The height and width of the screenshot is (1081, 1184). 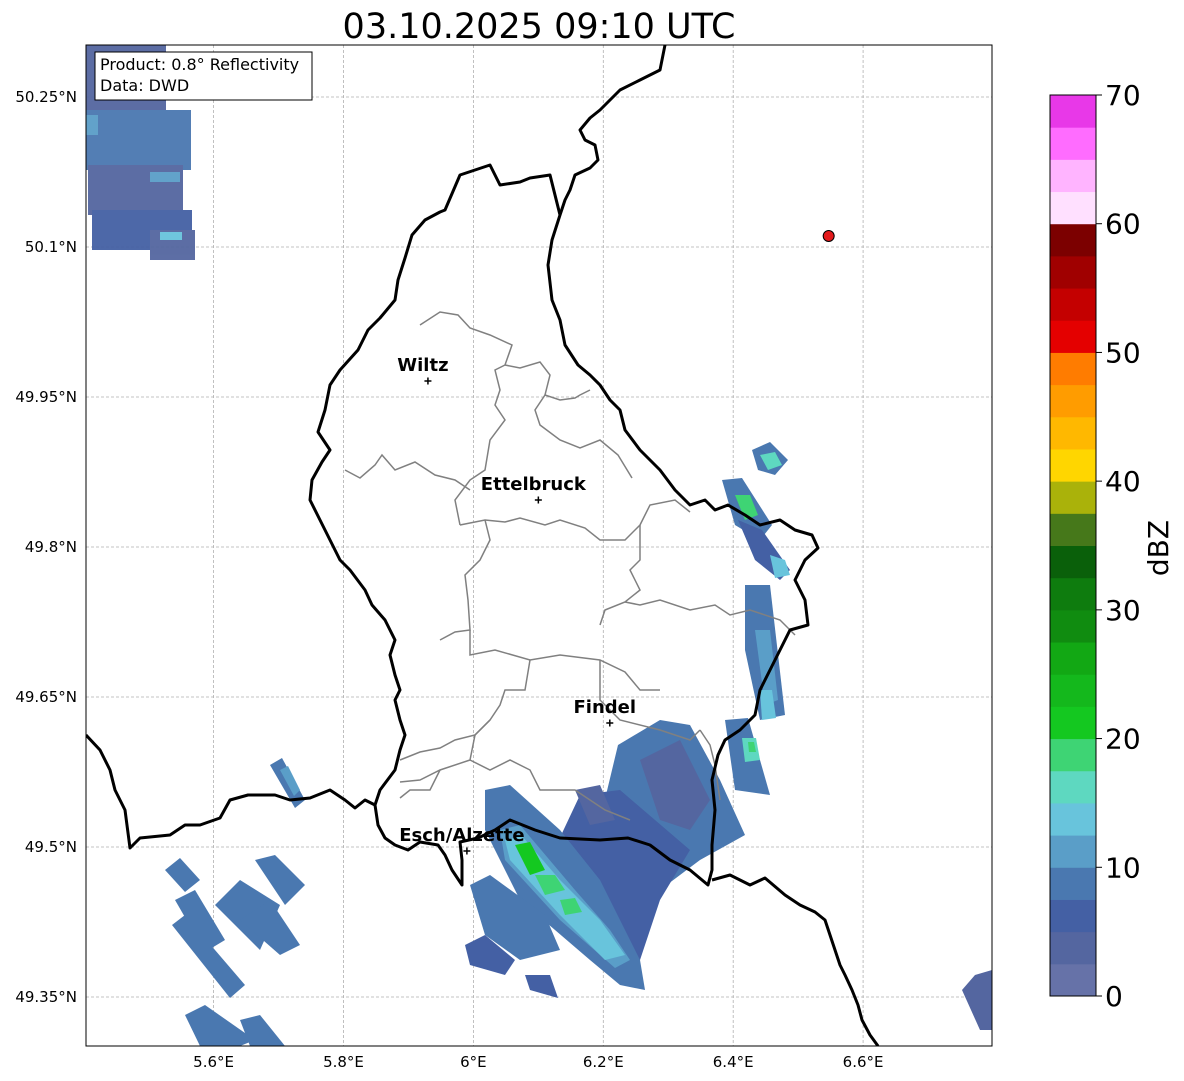 What do you see at coordinates (213, 1062) in the screenshot?
I see `lon-tick-label: 5.6°E` at bounding box center [213, 1062].